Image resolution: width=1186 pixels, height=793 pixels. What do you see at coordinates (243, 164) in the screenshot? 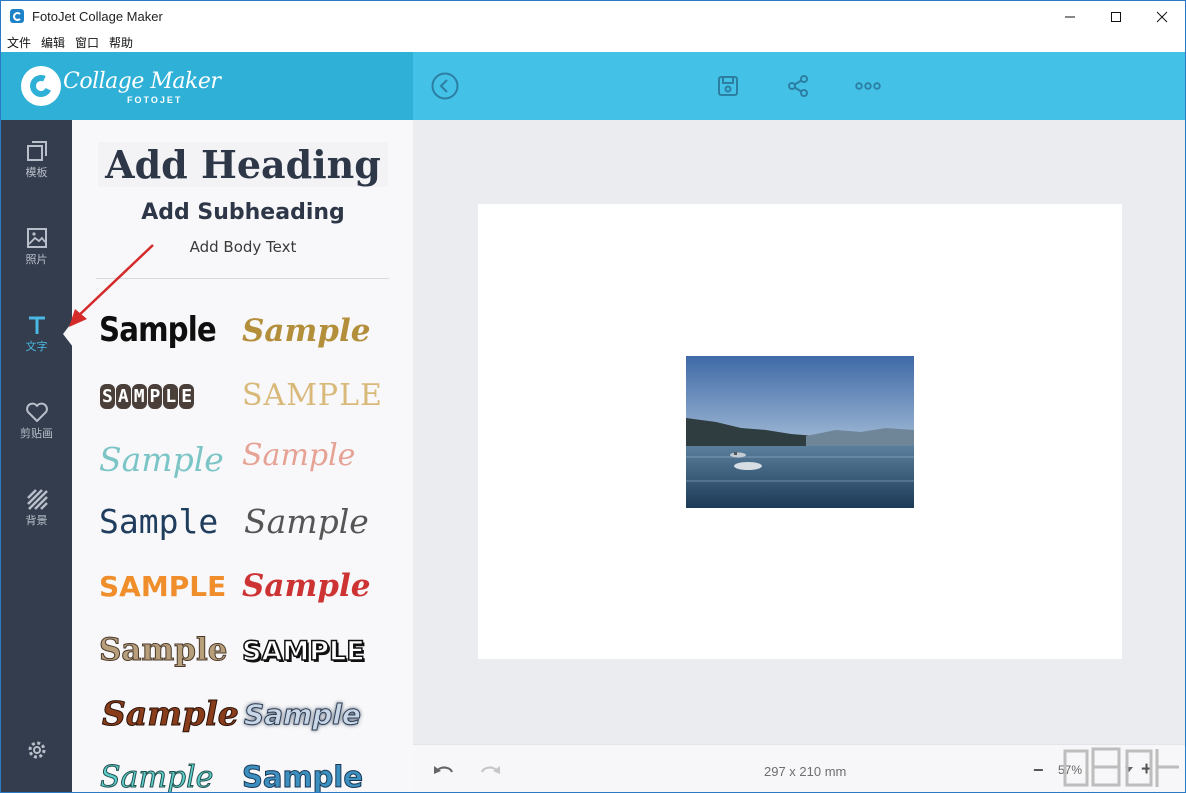
I see `add-heading-button: Add Heading` at bounding box center [243, 164].